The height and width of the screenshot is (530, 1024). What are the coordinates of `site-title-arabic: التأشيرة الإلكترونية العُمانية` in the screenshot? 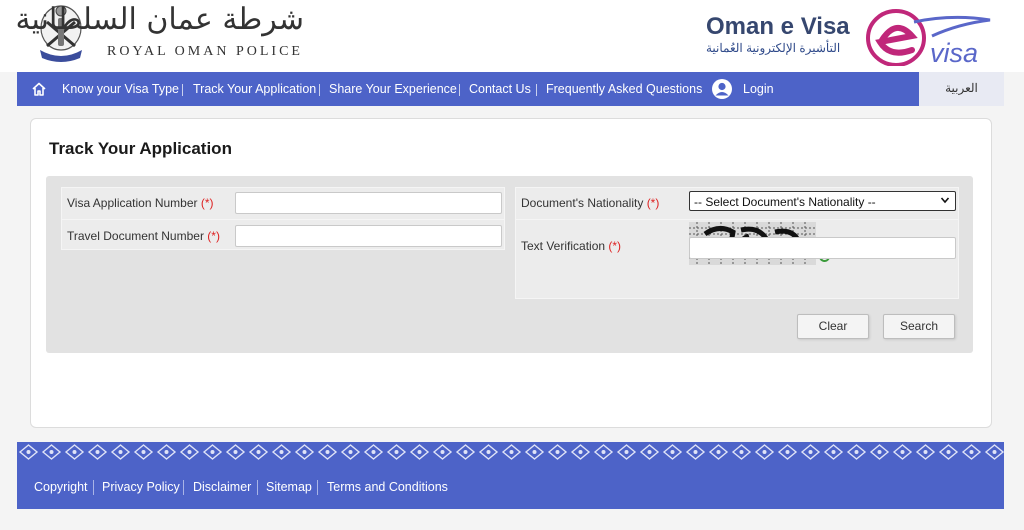 It's located at (773, 48).